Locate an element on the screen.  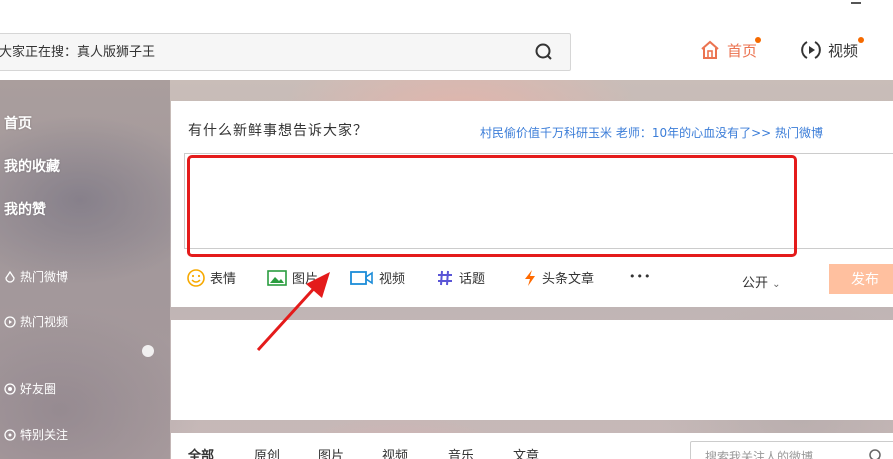
tool-label: 表情 is located at coordinates (223, 279).